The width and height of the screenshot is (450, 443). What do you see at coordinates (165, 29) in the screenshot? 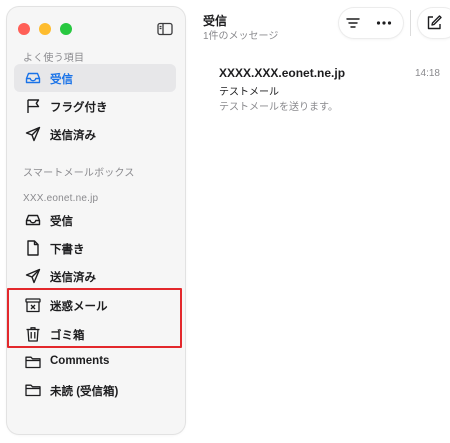
I see `sidebar-toggle-icon` at bounding box center [165, 29].